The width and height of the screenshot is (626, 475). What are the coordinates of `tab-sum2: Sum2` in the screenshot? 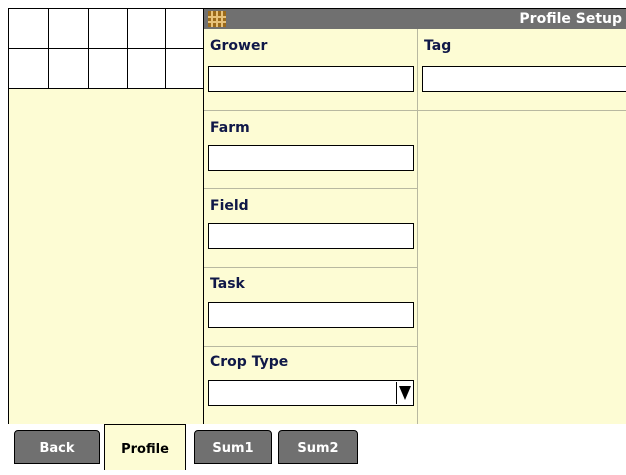 It's located at (318, 447).